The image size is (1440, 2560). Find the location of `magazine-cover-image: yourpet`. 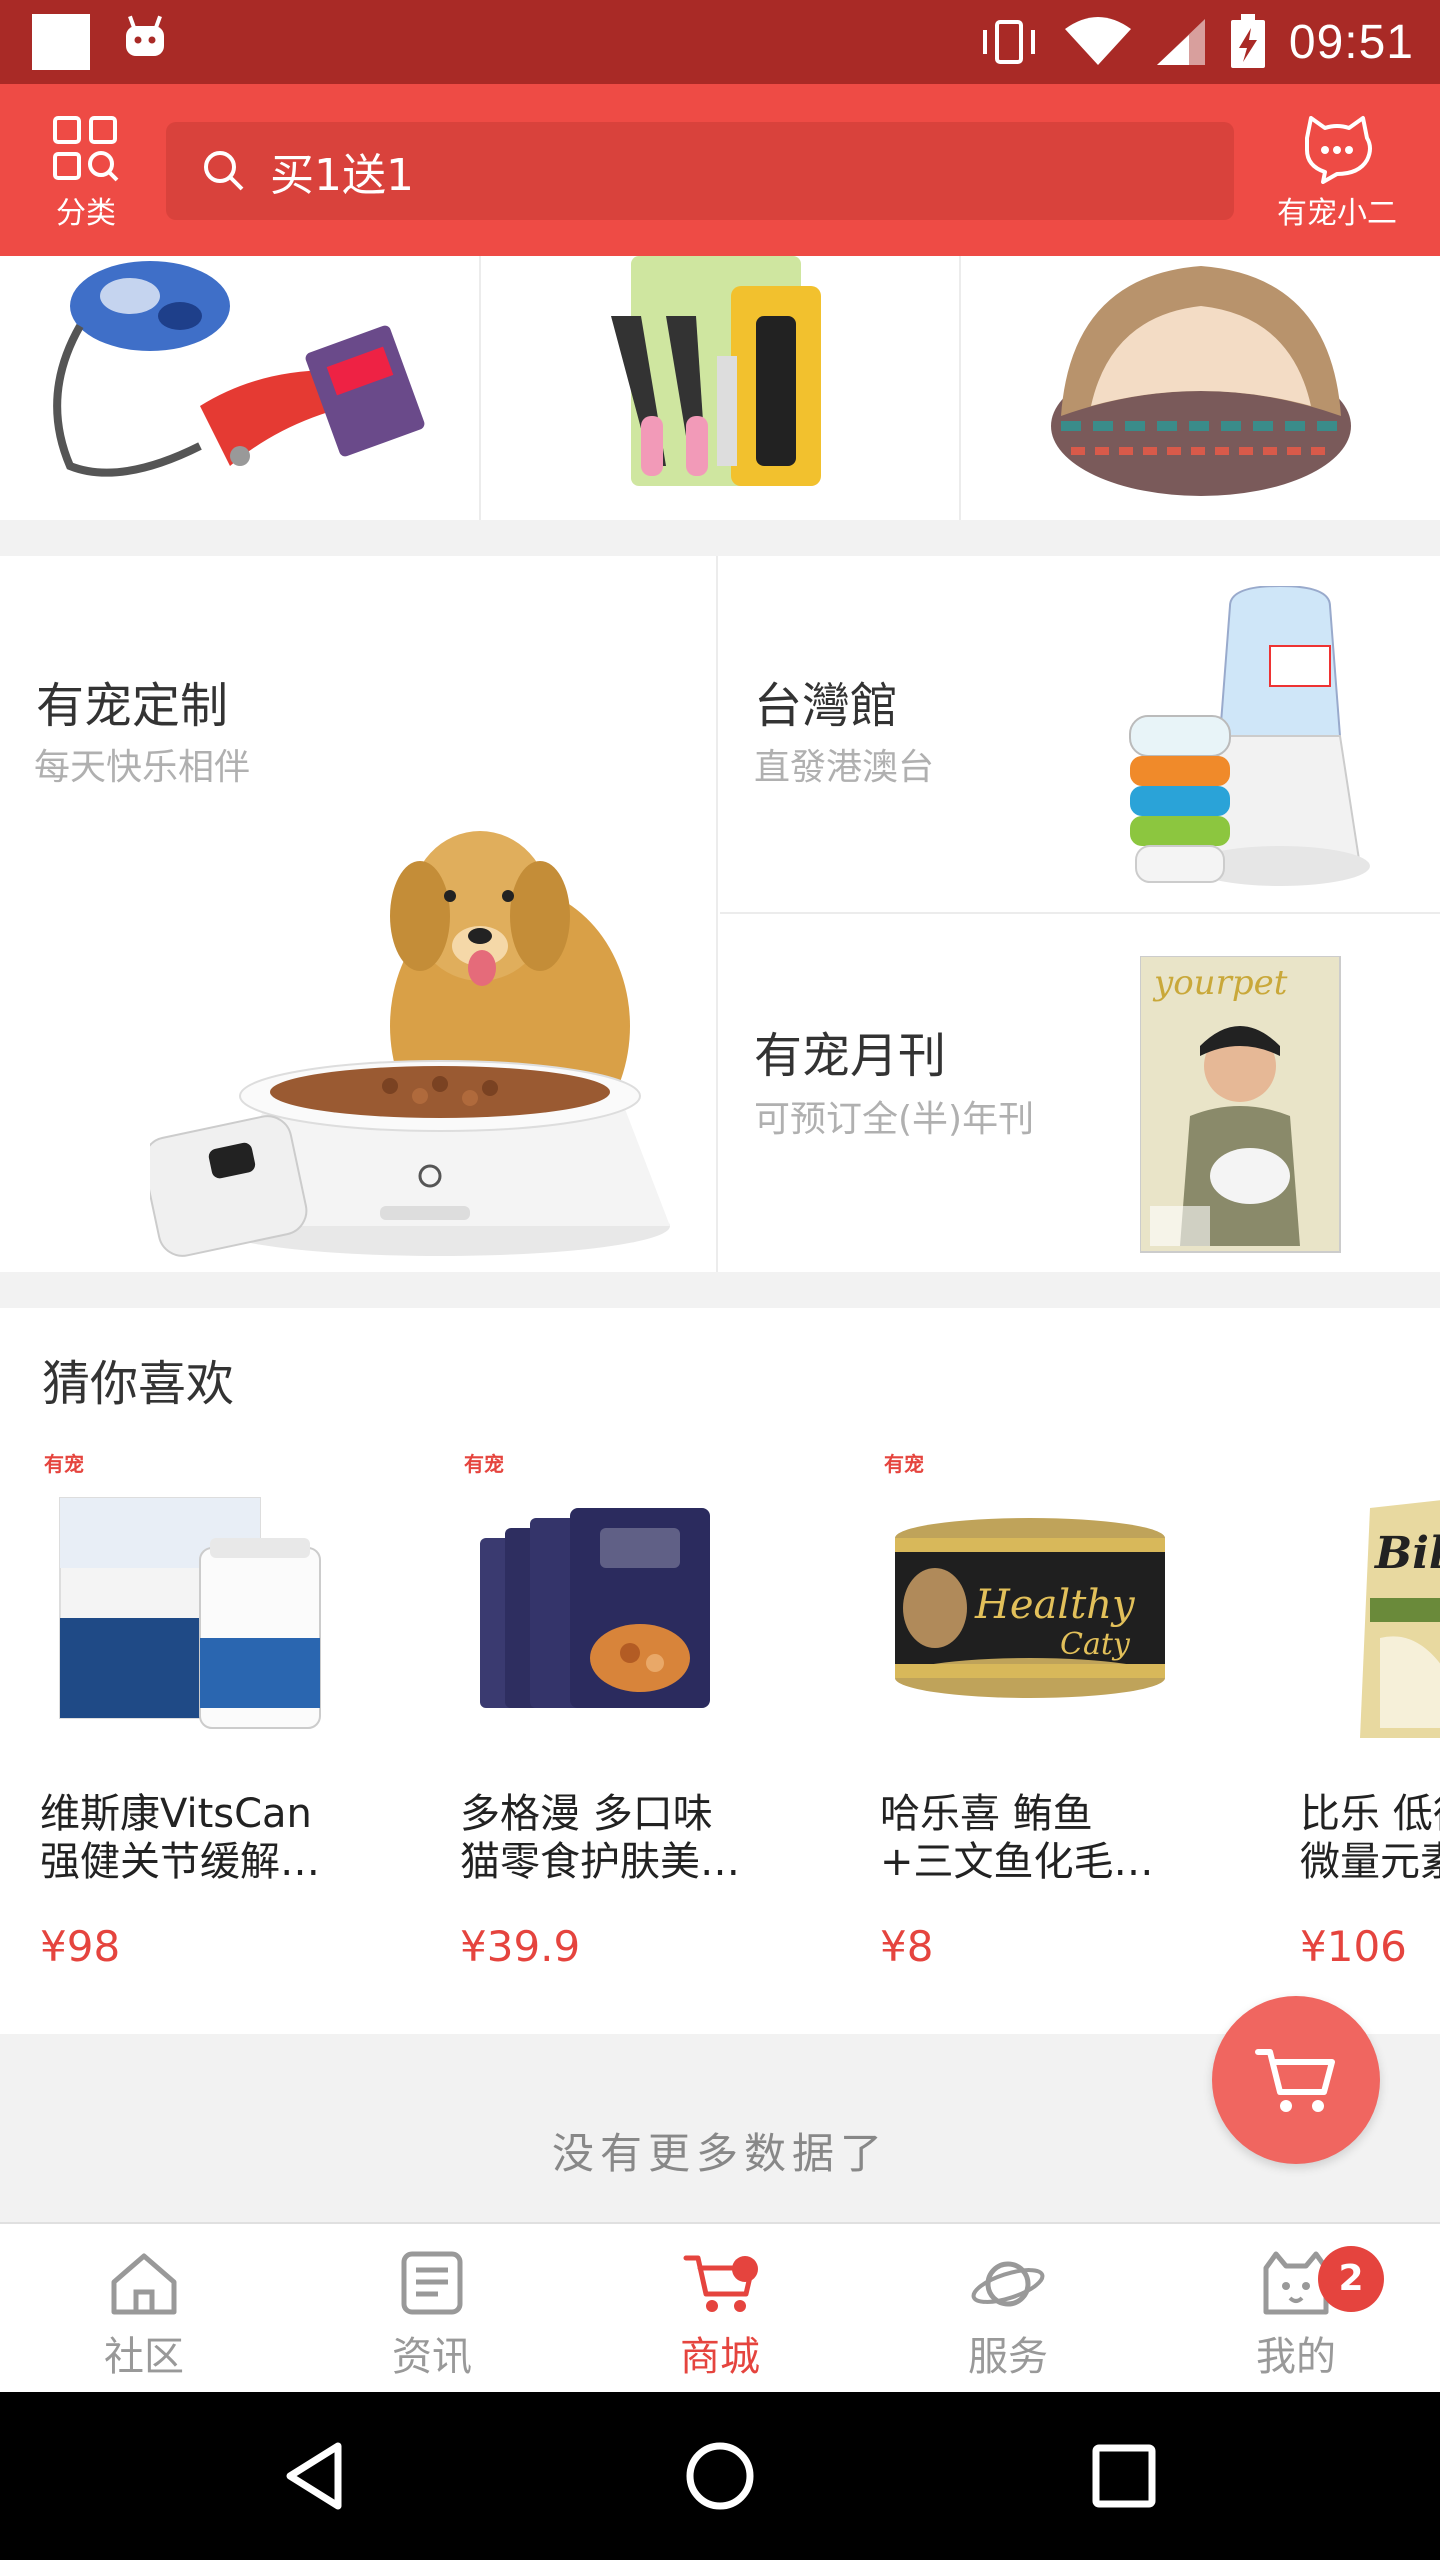

magazine-cover-image: yourpet is located at coordinates (1240, 1104).